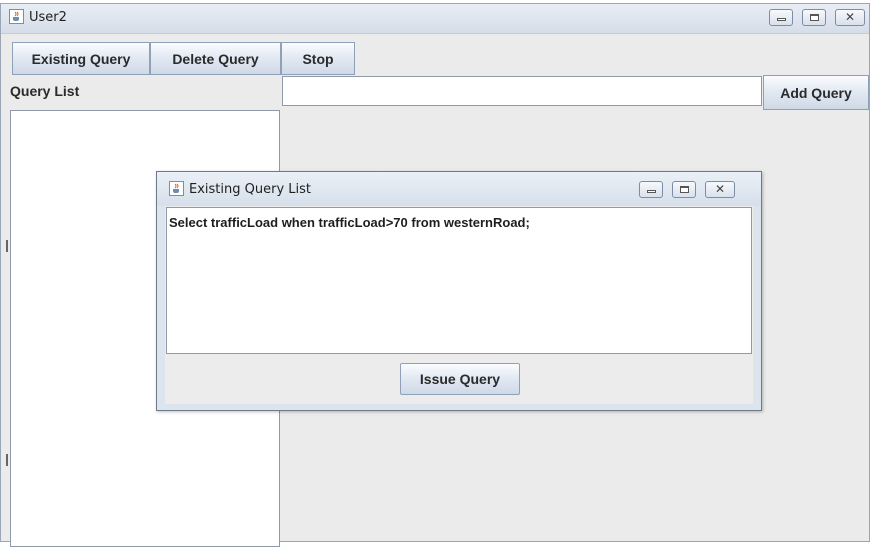 The width and height of the screenshot is (870, 547). I want to click on main-window-title: User2, so click(48, 17).